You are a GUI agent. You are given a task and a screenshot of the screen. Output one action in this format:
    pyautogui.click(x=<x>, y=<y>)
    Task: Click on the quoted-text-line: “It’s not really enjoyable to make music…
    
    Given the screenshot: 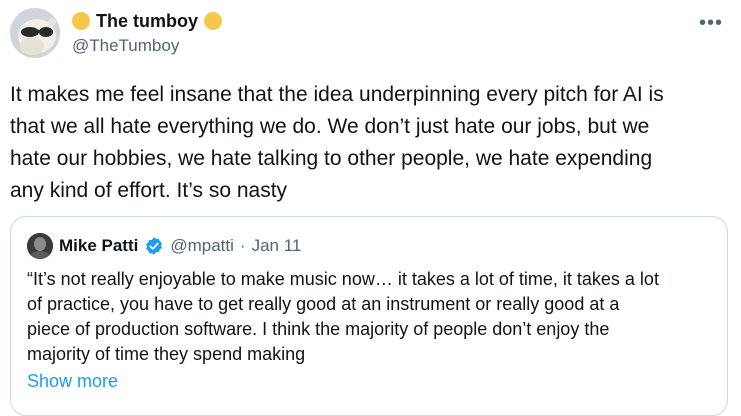 What is the action you would take?
    pyautogui.click(x=343, y=279)
    